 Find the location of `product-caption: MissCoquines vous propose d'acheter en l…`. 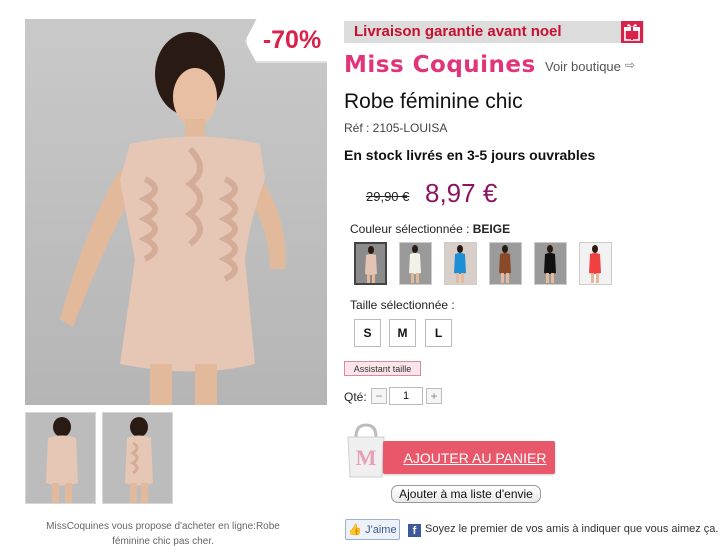

product-caption: MissCoquines vous propose d'acheter en l… is located at coordinates (163, 534).